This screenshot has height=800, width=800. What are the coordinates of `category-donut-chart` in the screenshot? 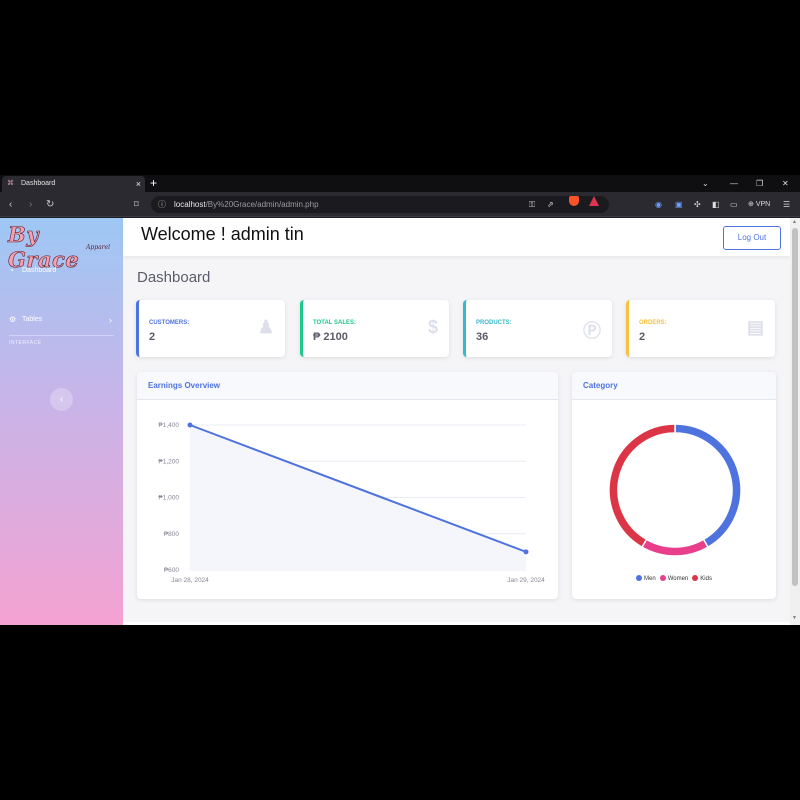 It's located at (675, 490).